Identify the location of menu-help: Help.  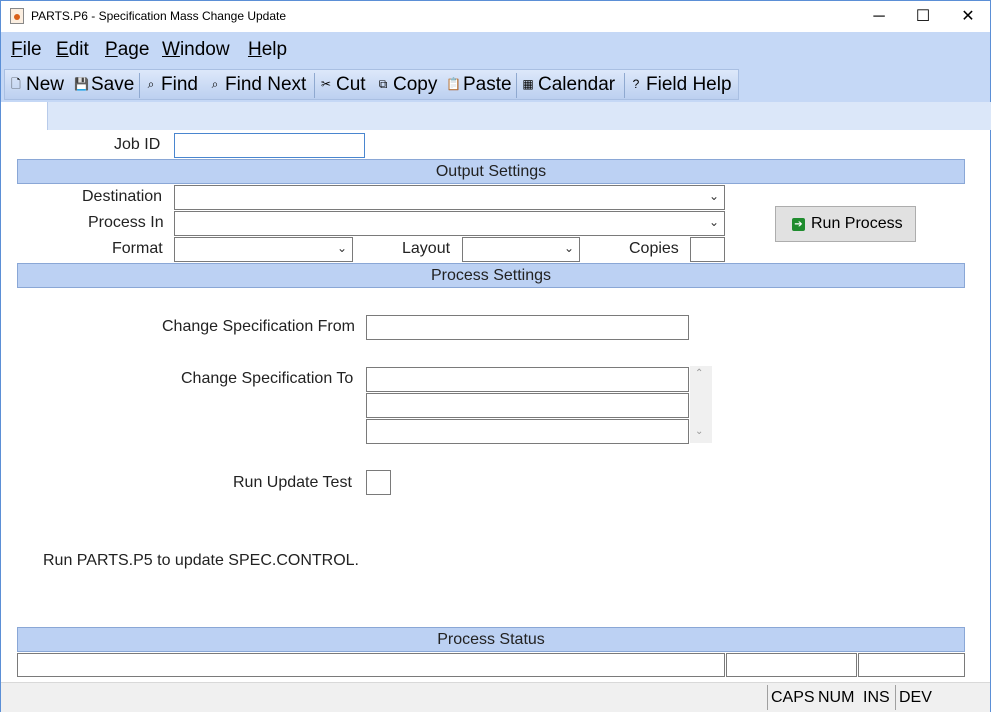
(267, 50).